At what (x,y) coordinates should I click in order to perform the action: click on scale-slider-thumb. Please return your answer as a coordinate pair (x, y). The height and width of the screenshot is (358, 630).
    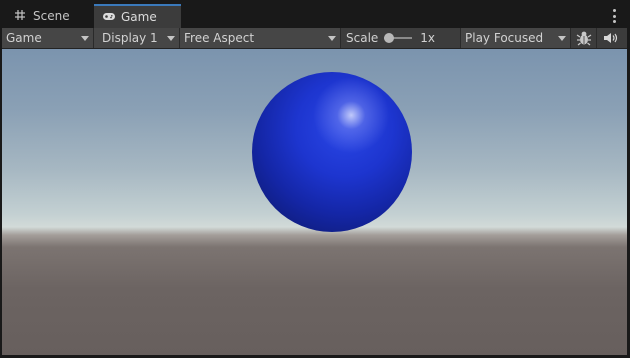
    Looking at the image, I should click on (389, 38).